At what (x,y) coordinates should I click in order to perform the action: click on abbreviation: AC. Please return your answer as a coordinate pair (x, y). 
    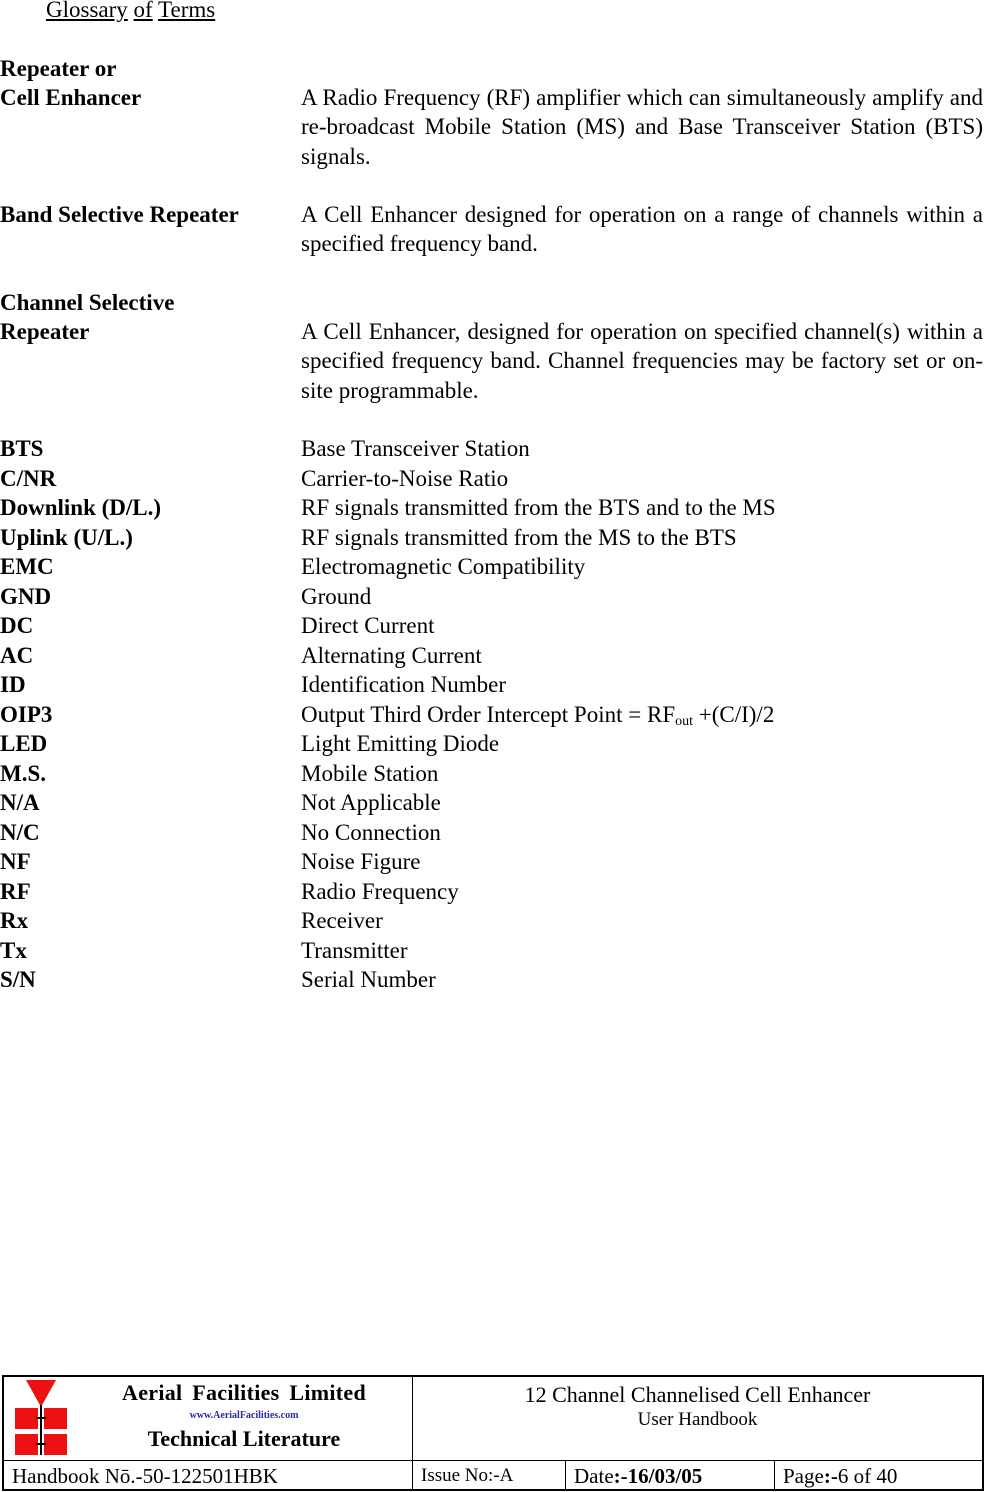
    Looking at the image, I should click on (17, 655).